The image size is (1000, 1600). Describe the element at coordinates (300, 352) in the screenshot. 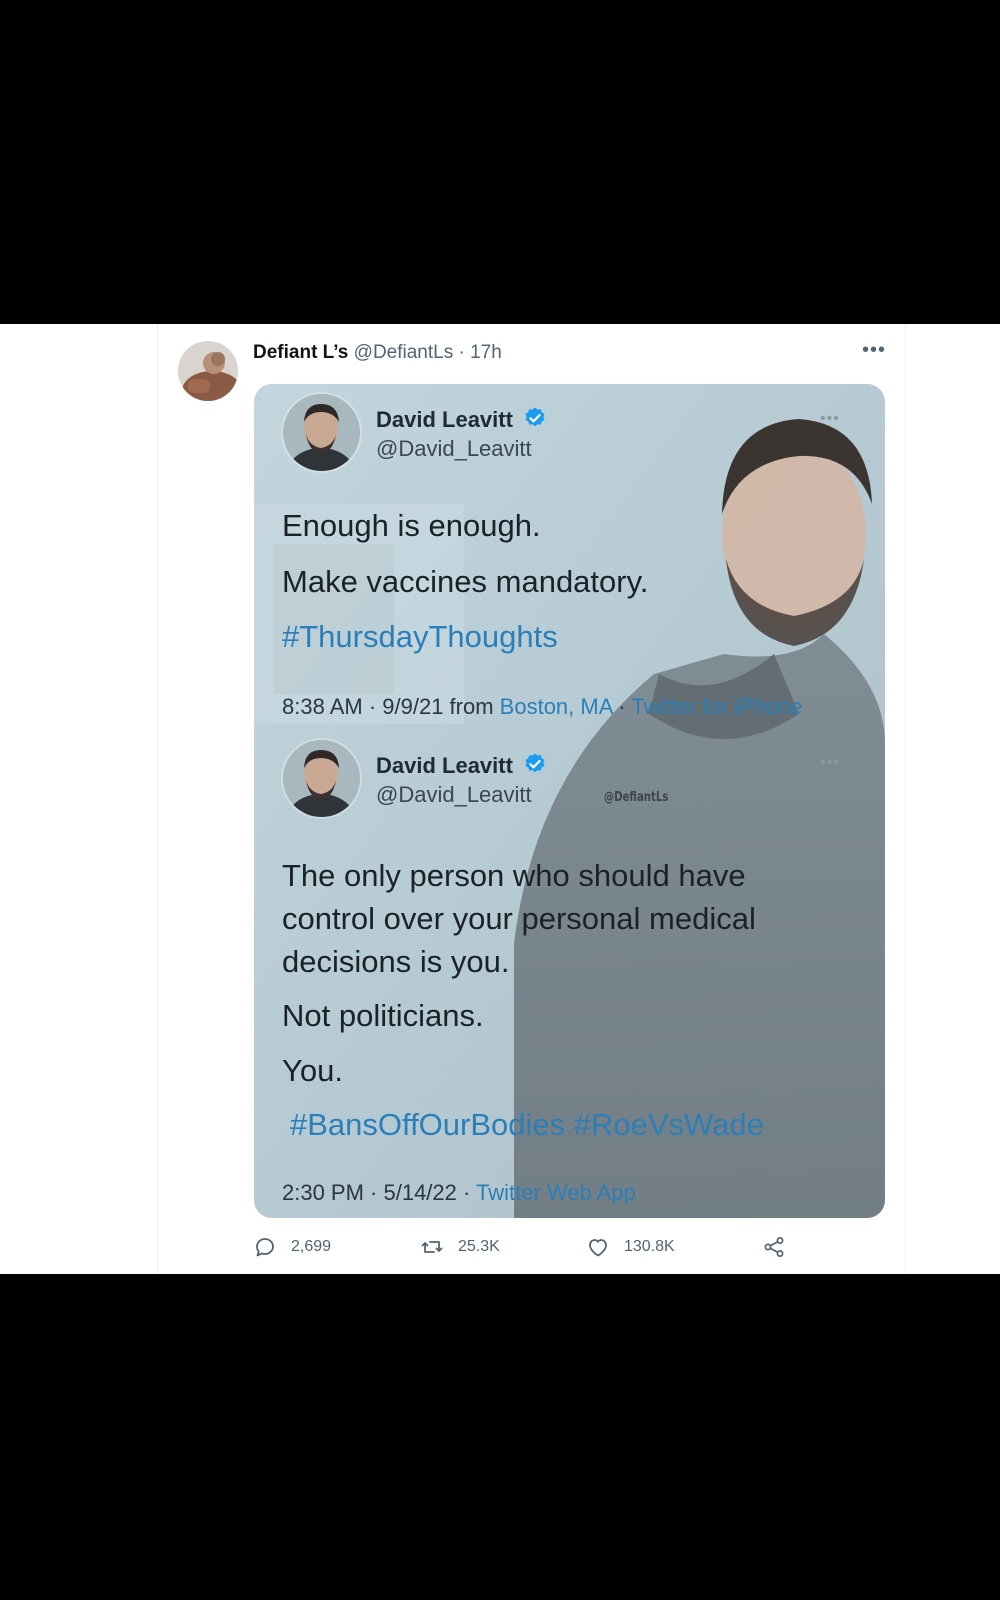

I see `author-name: Defiant L’s` at that location.